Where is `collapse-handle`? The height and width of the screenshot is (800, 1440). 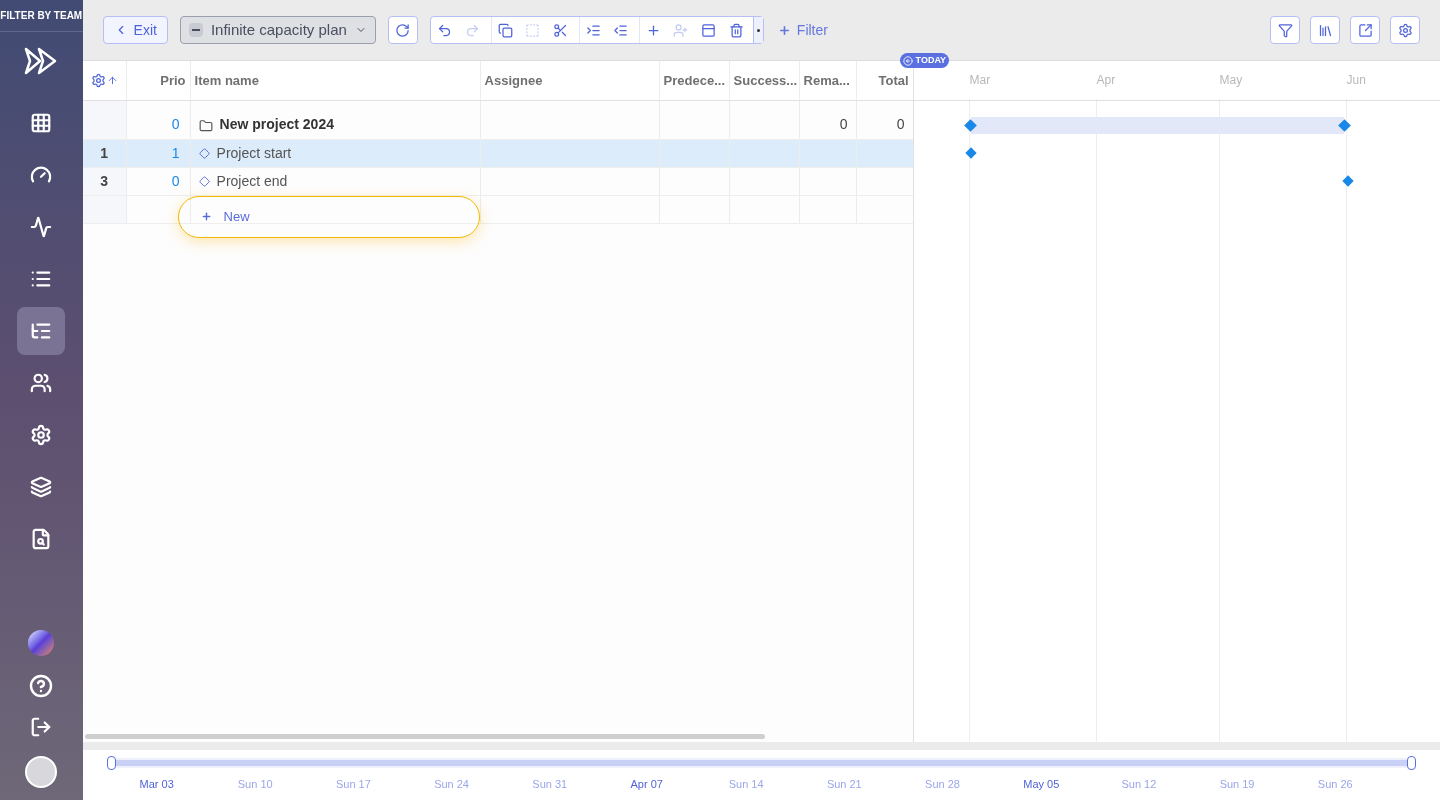
collapse-handle is located at coordinates (757, 30).